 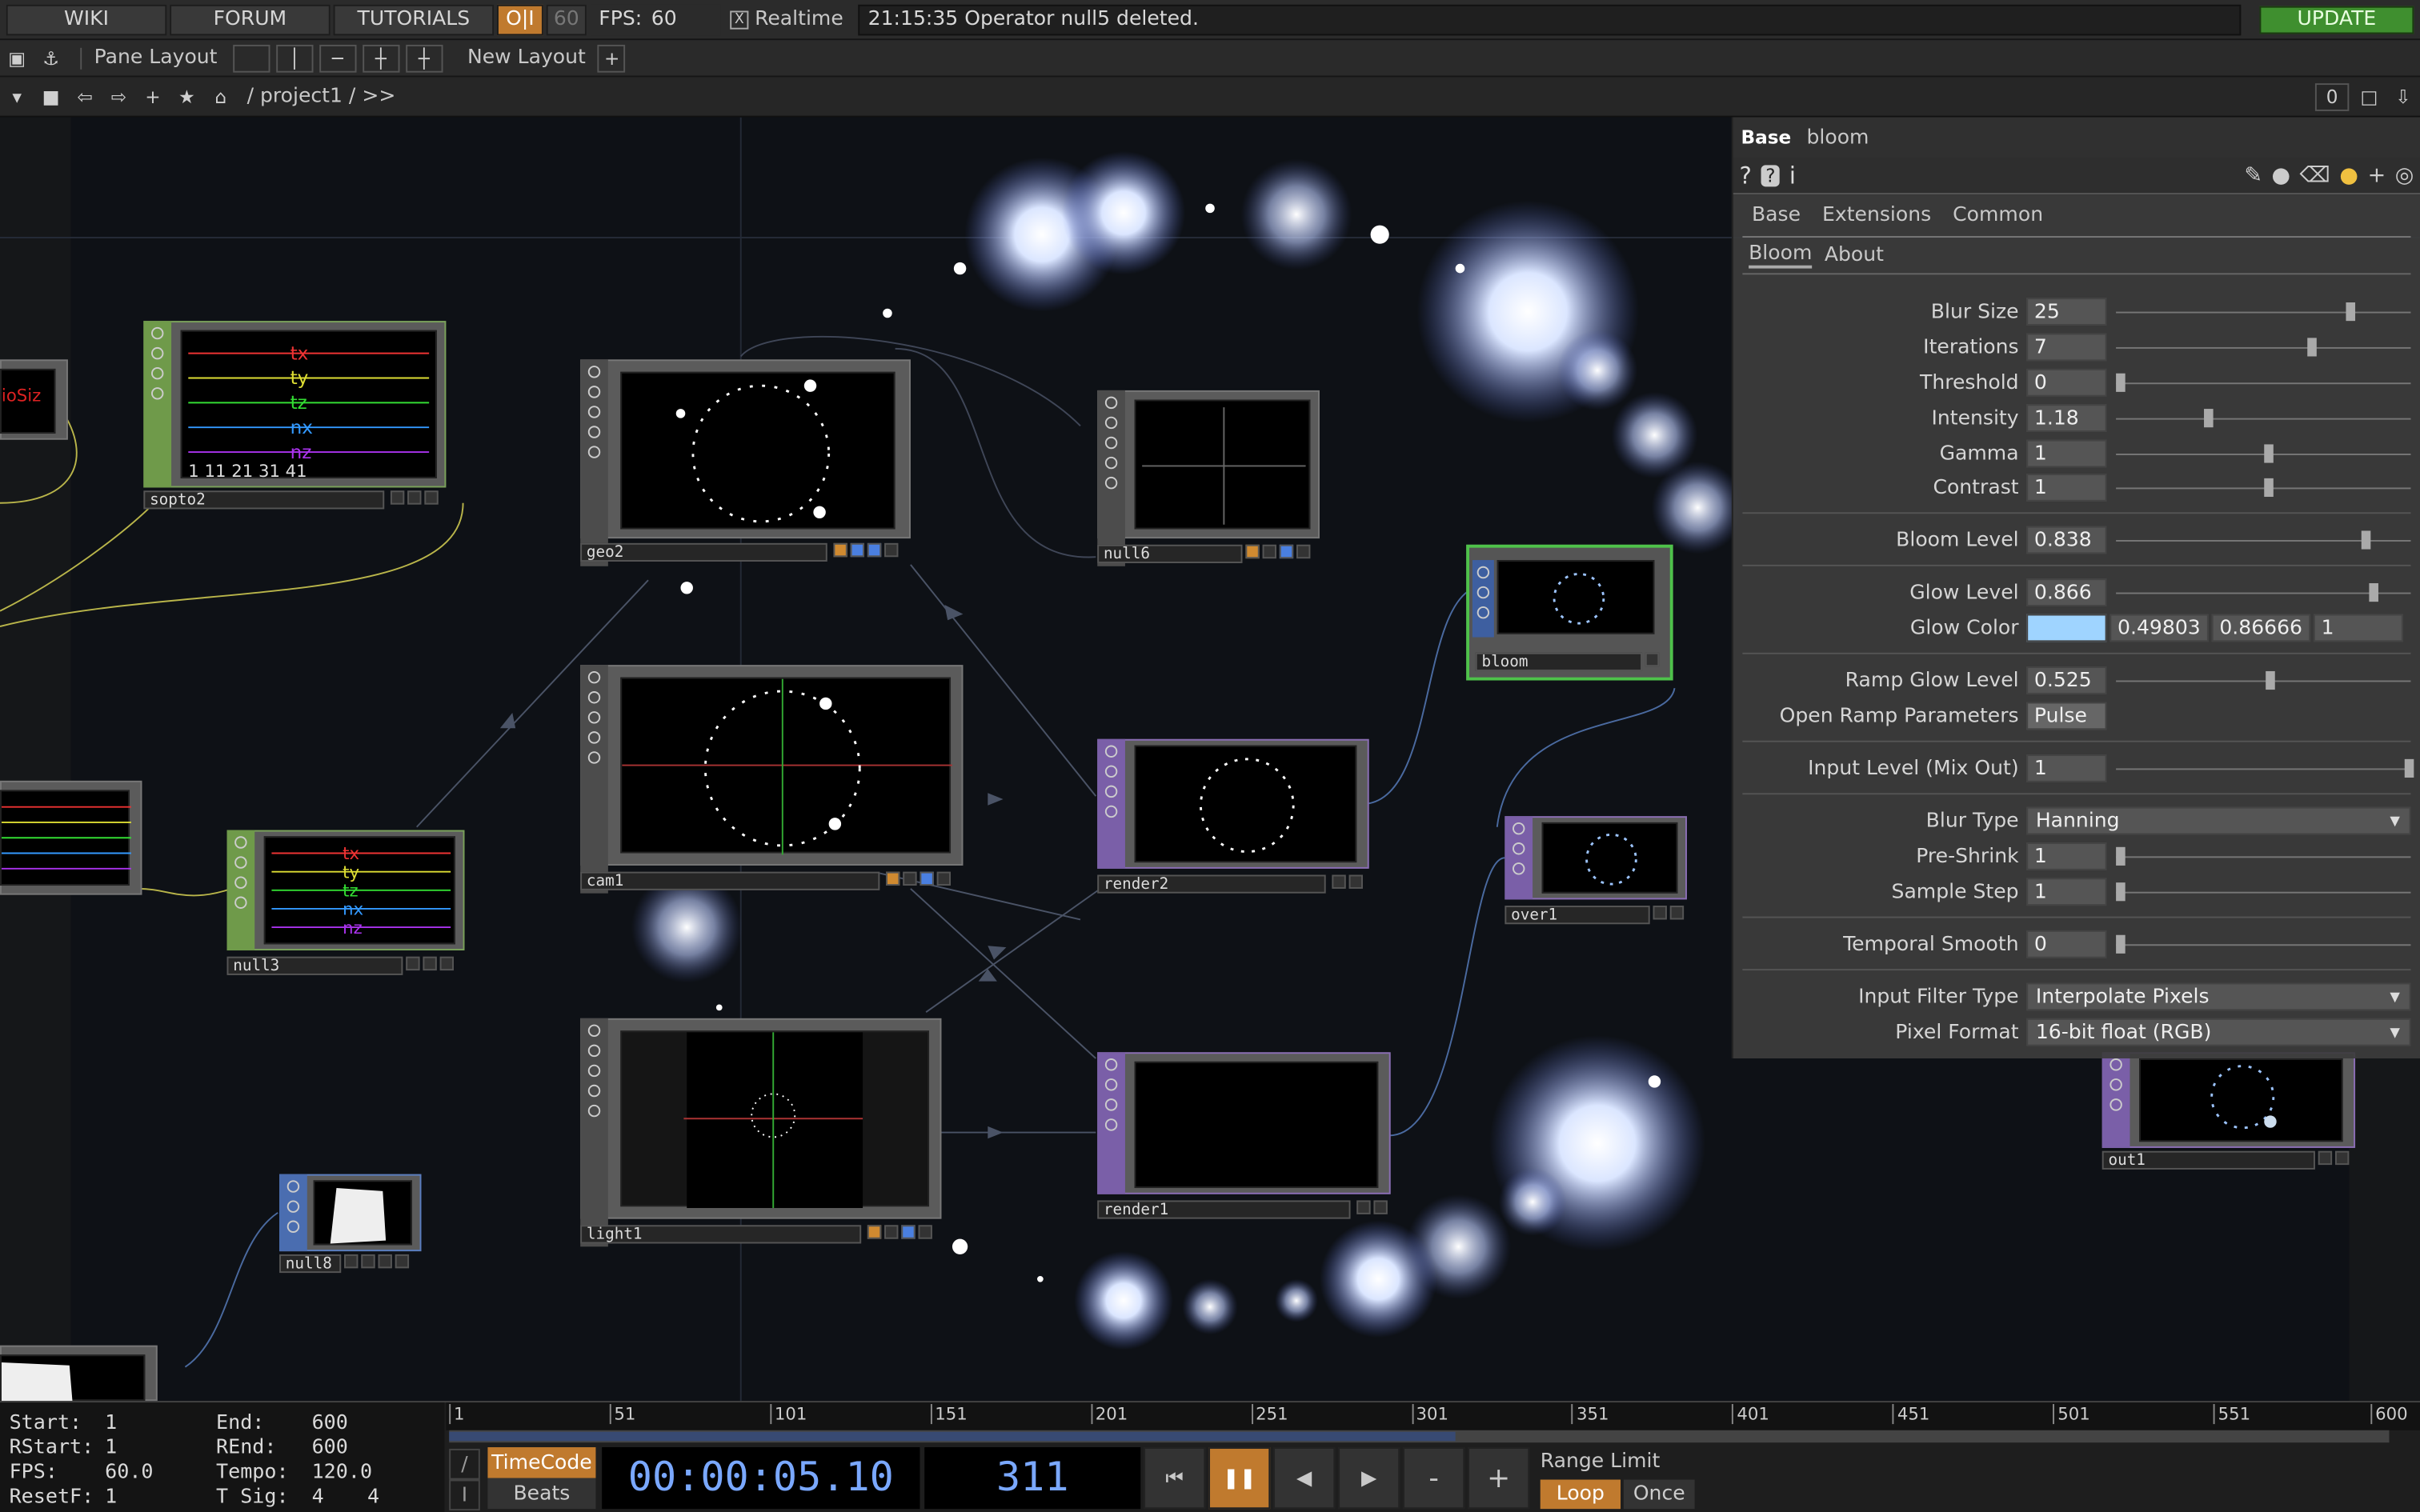 I want to click on fps-cap-field: 60, so click(x=566, y=19).